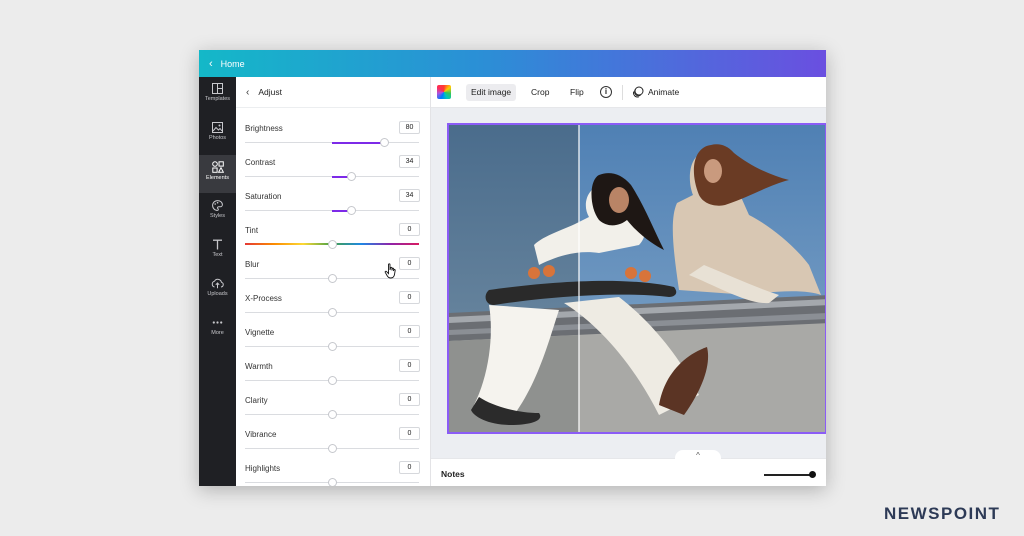  Describe the element at coordinates (211, 64) in the screenshot. I see `chevron-left-icon: ‹` at that location.